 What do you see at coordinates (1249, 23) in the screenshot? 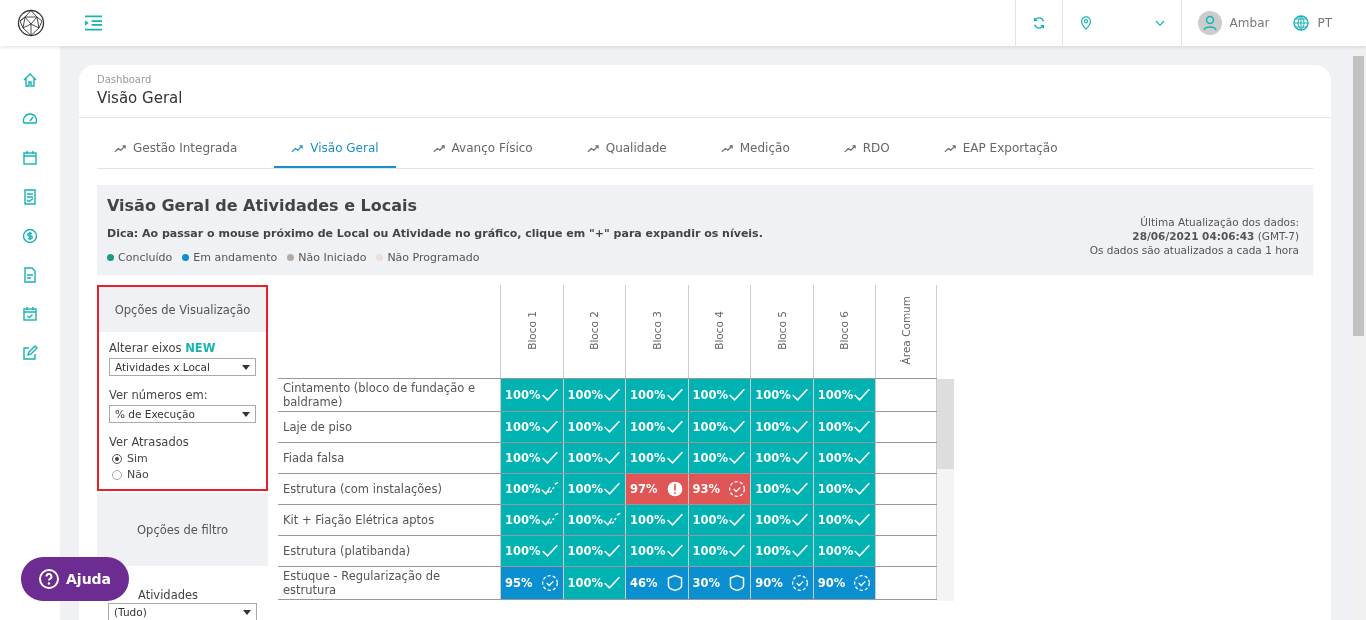
I see `user-name: Ambar` at bounding box center [1249, 23].